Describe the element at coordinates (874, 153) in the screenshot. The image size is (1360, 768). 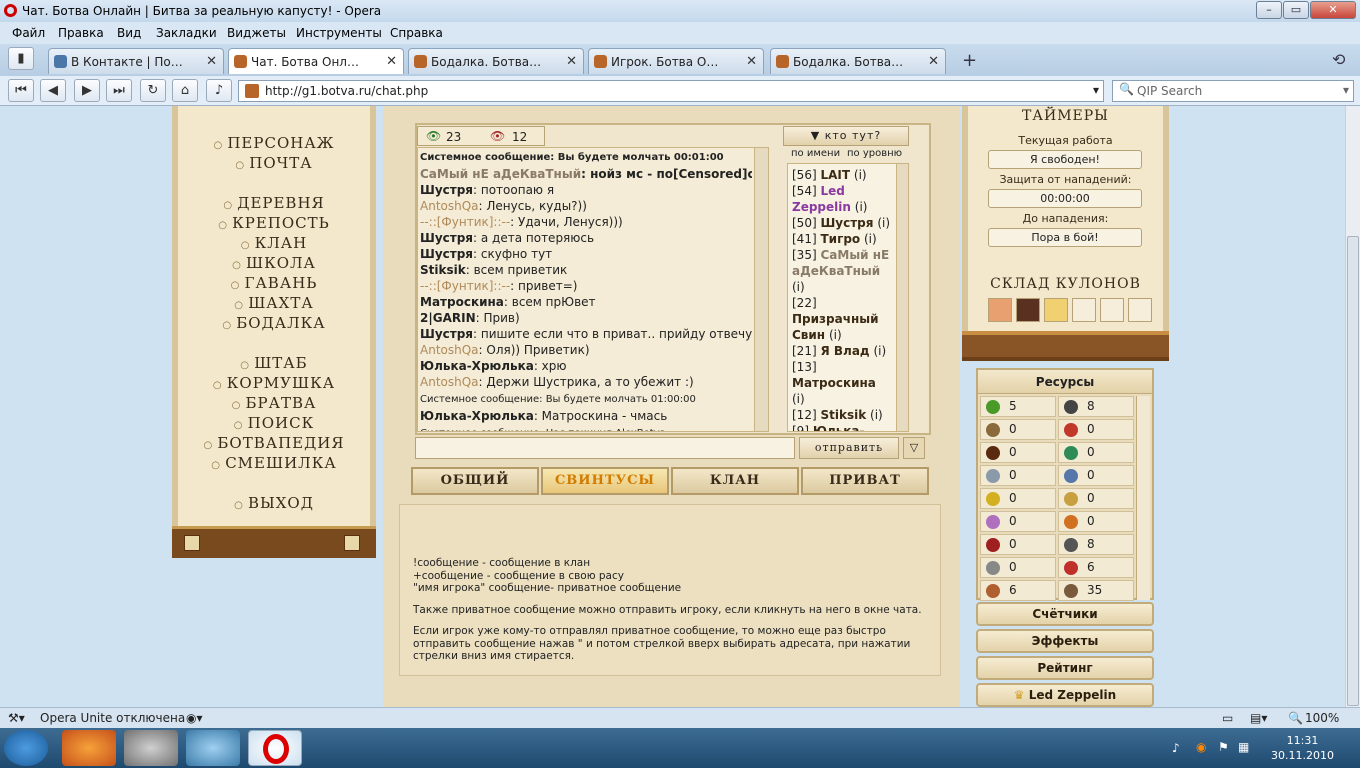
I see `sort-by-level: по уровню` at that location.